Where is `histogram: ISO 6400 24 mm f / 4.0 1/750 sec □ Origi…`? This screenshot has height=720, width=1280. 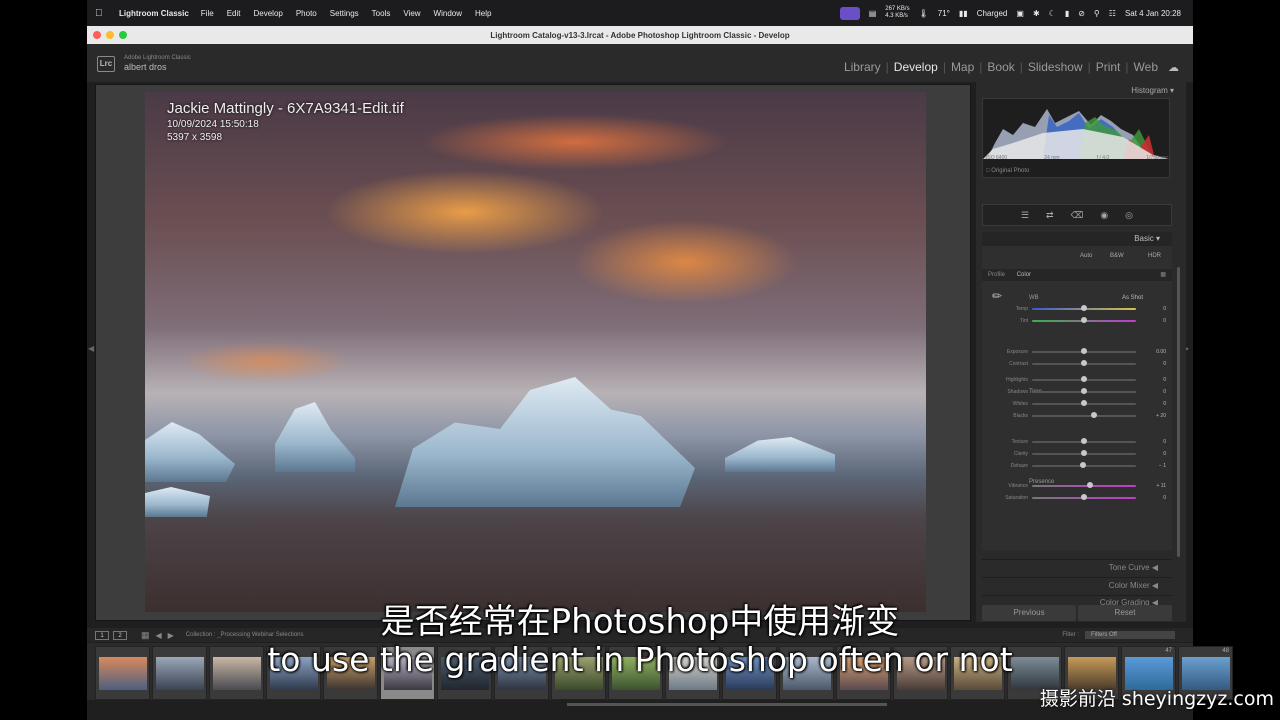
histogram: ISO 6400 24 mm f / 4.0 1/750 sec □ Origi… is located at coordinates (1076, 138).